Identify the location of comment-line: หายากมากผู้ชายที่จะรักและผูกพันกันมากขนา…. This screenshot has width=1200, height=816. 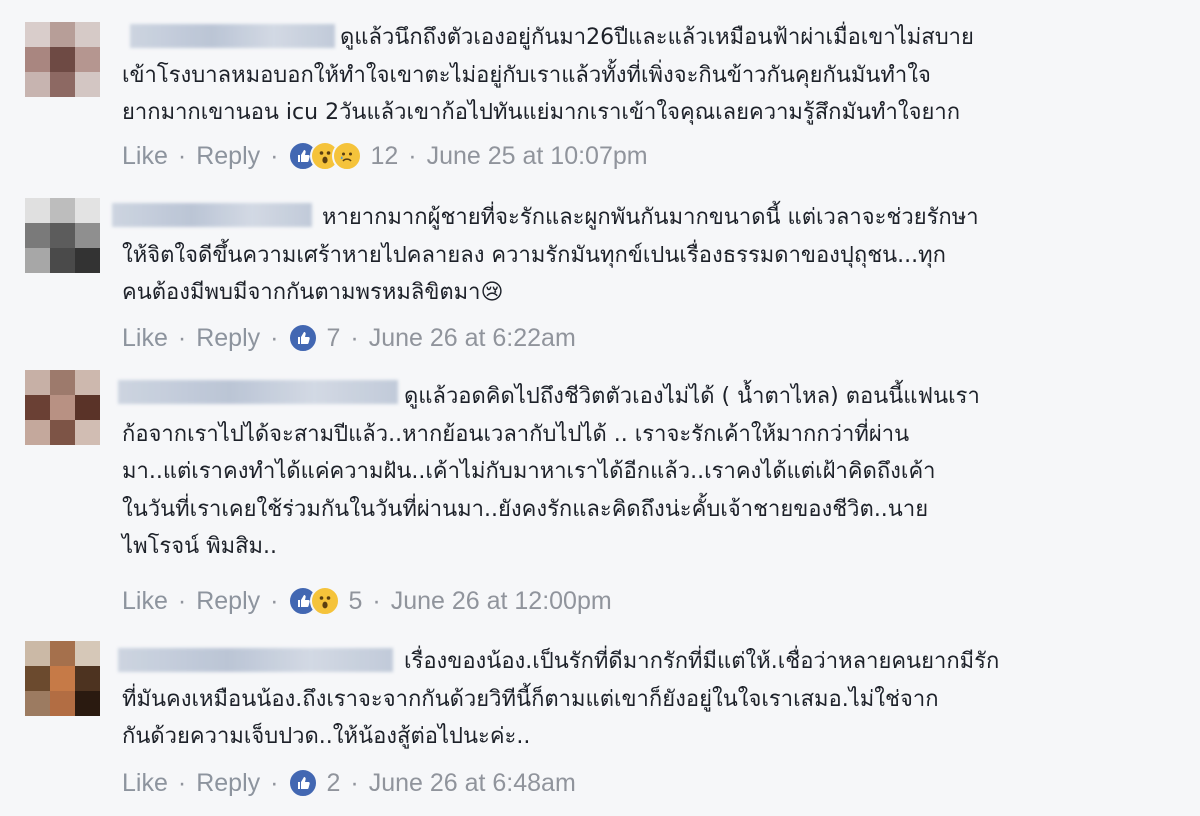
(650, 217).